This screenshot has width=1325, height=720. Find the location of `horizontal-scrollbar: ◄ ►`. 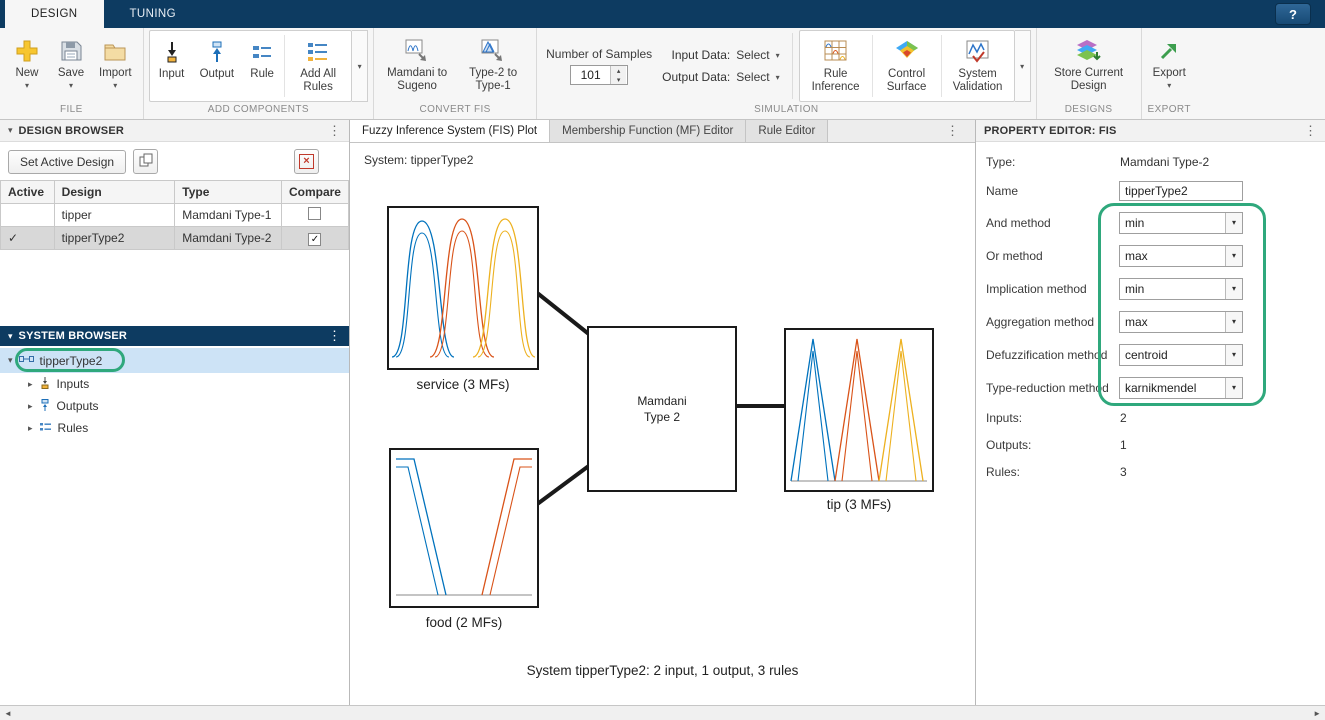

horizontal-scrollbar: ◄ ► is located at coordinates (662, 712).